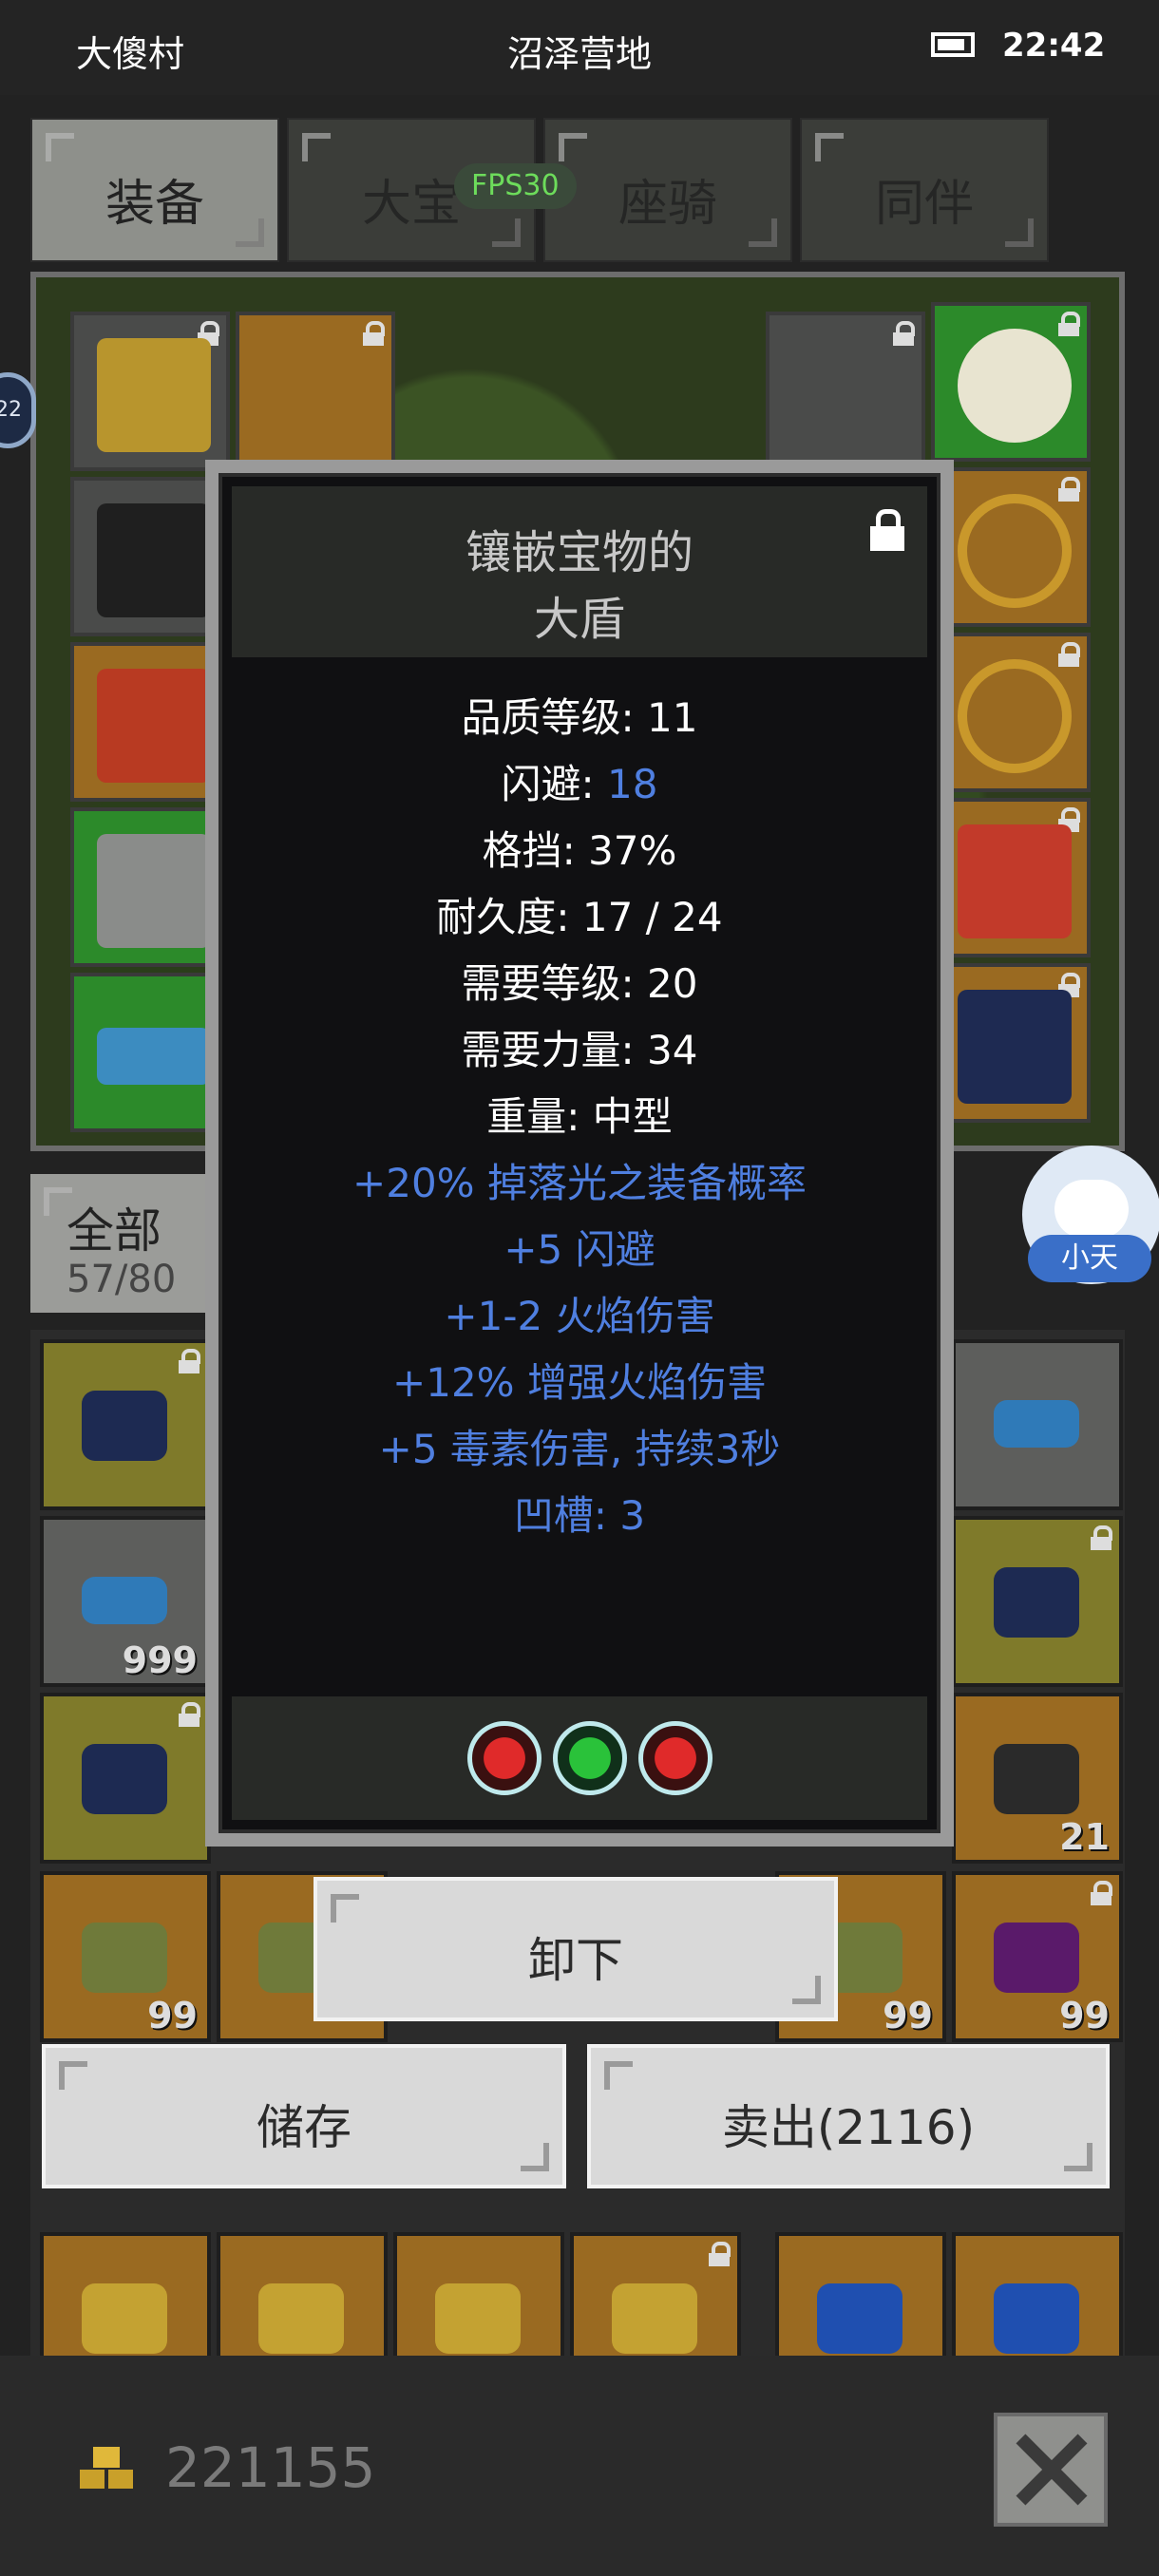 The width and height of the screenshot is (1159, 2576). Describe the element at coordinates (580, 1249) in the screenshot. I see `bonus-line: +5 闪避` at that location.